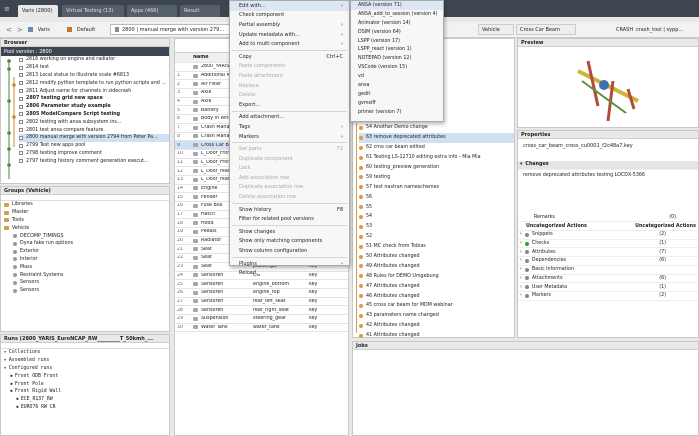 The height and width of the screenshot is (436, 699). Describe the element at coordinates (436, 237) in the screenshot. I see `history-item: 52` at that location.